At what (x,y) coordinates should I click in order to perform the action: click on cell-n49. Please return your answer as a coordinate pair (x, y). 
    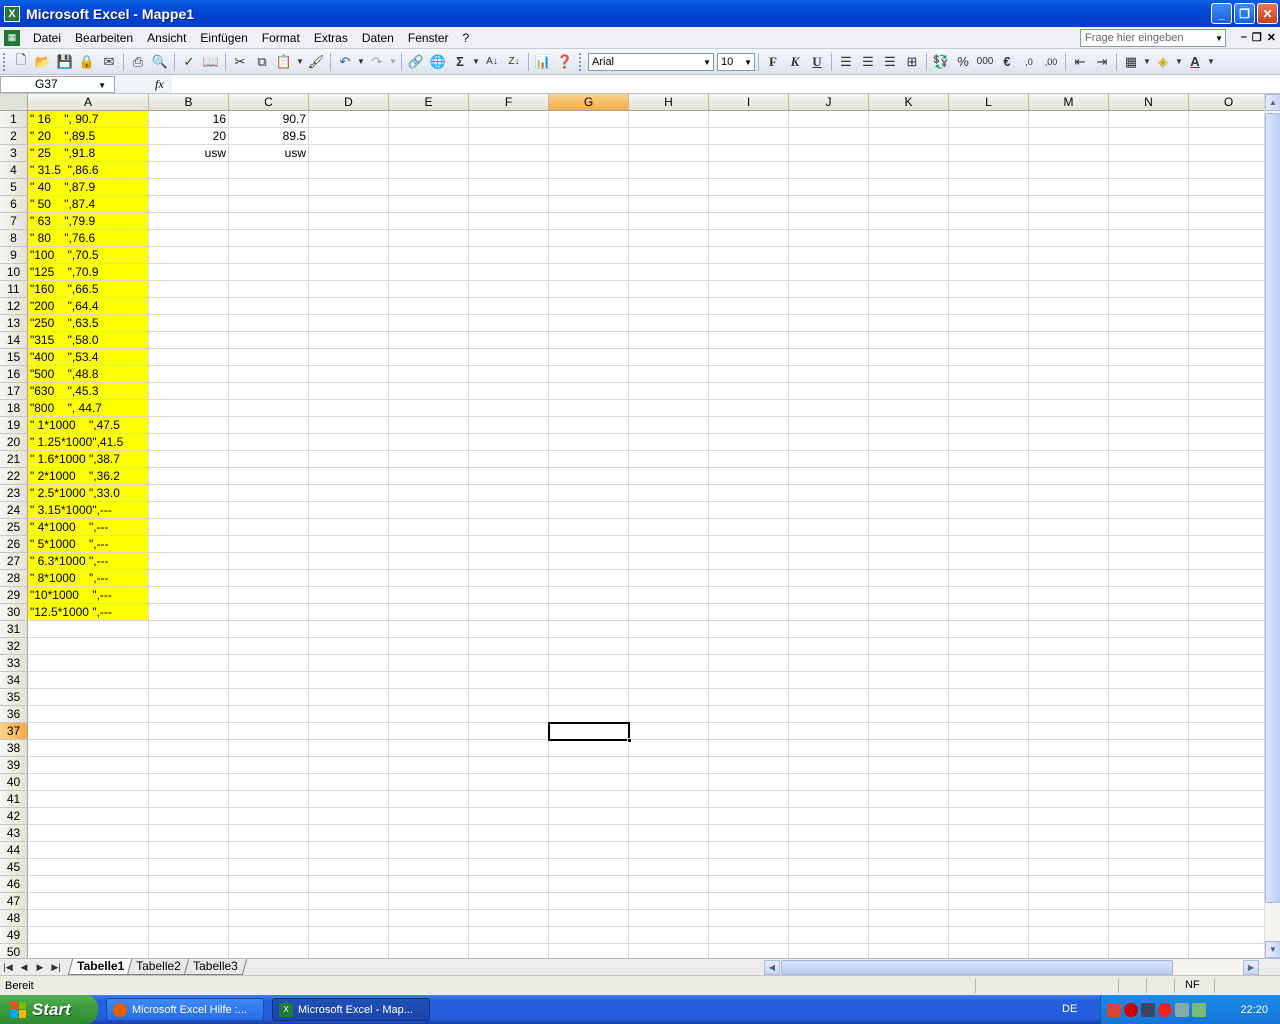
    Looking at the image, I should click on (1149, 935).